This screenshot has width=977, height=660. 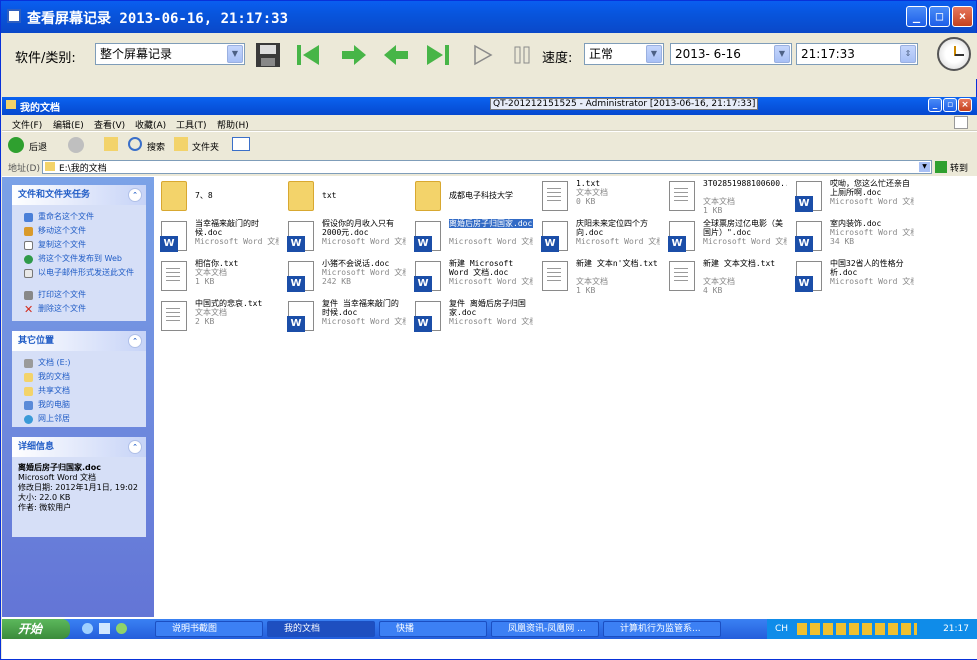 I want to click on file-item: 3T02851988100600... 文本文档 1 KB, so click(x=725, y=197).